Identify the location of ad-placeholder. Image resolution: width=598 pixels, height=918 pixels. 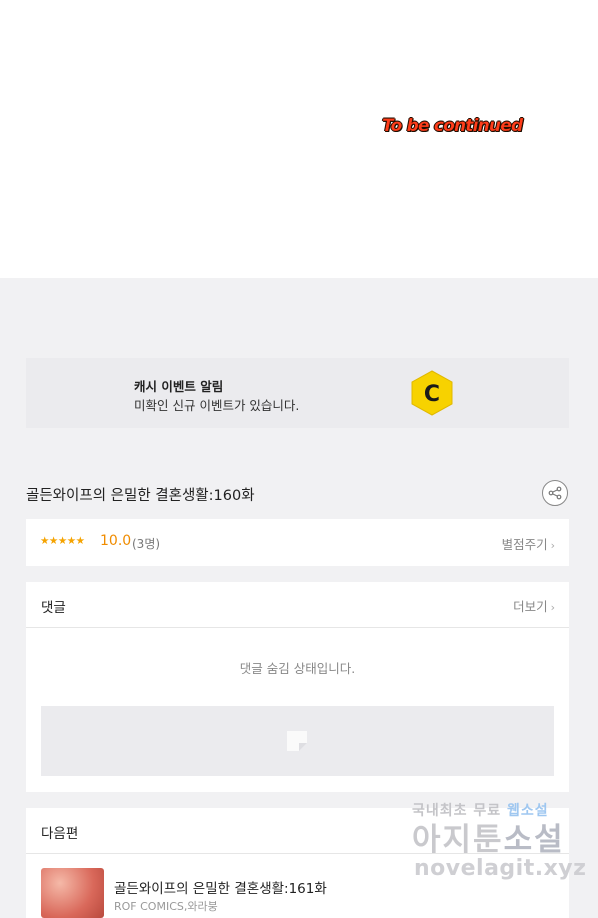
(297, 741).